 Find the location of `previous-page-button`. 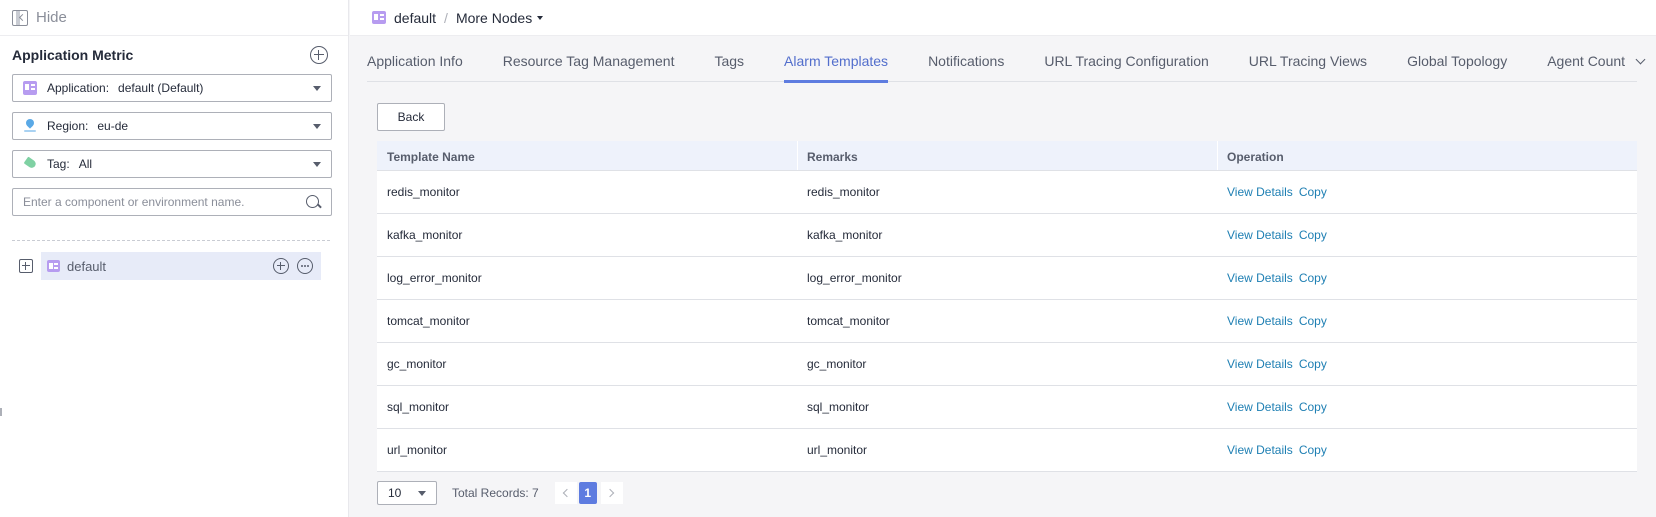

previous-page-button is located at coordinates (565, 493).